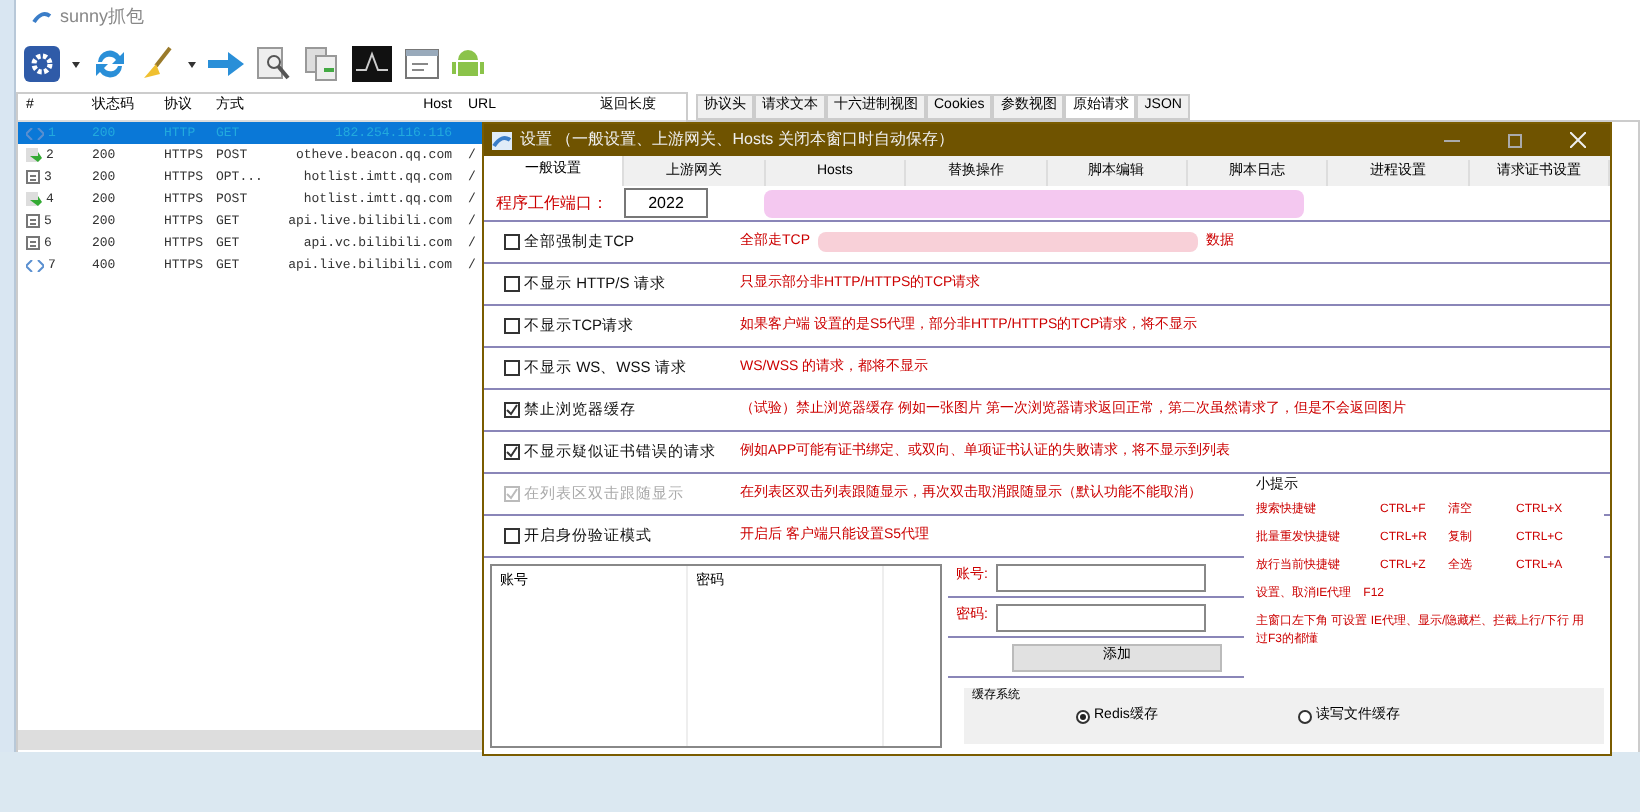 This screenshot has height=812, width=1640. Describe the element at coordinates (1100, 577) in the screenshot. I see `account-field` at that location.